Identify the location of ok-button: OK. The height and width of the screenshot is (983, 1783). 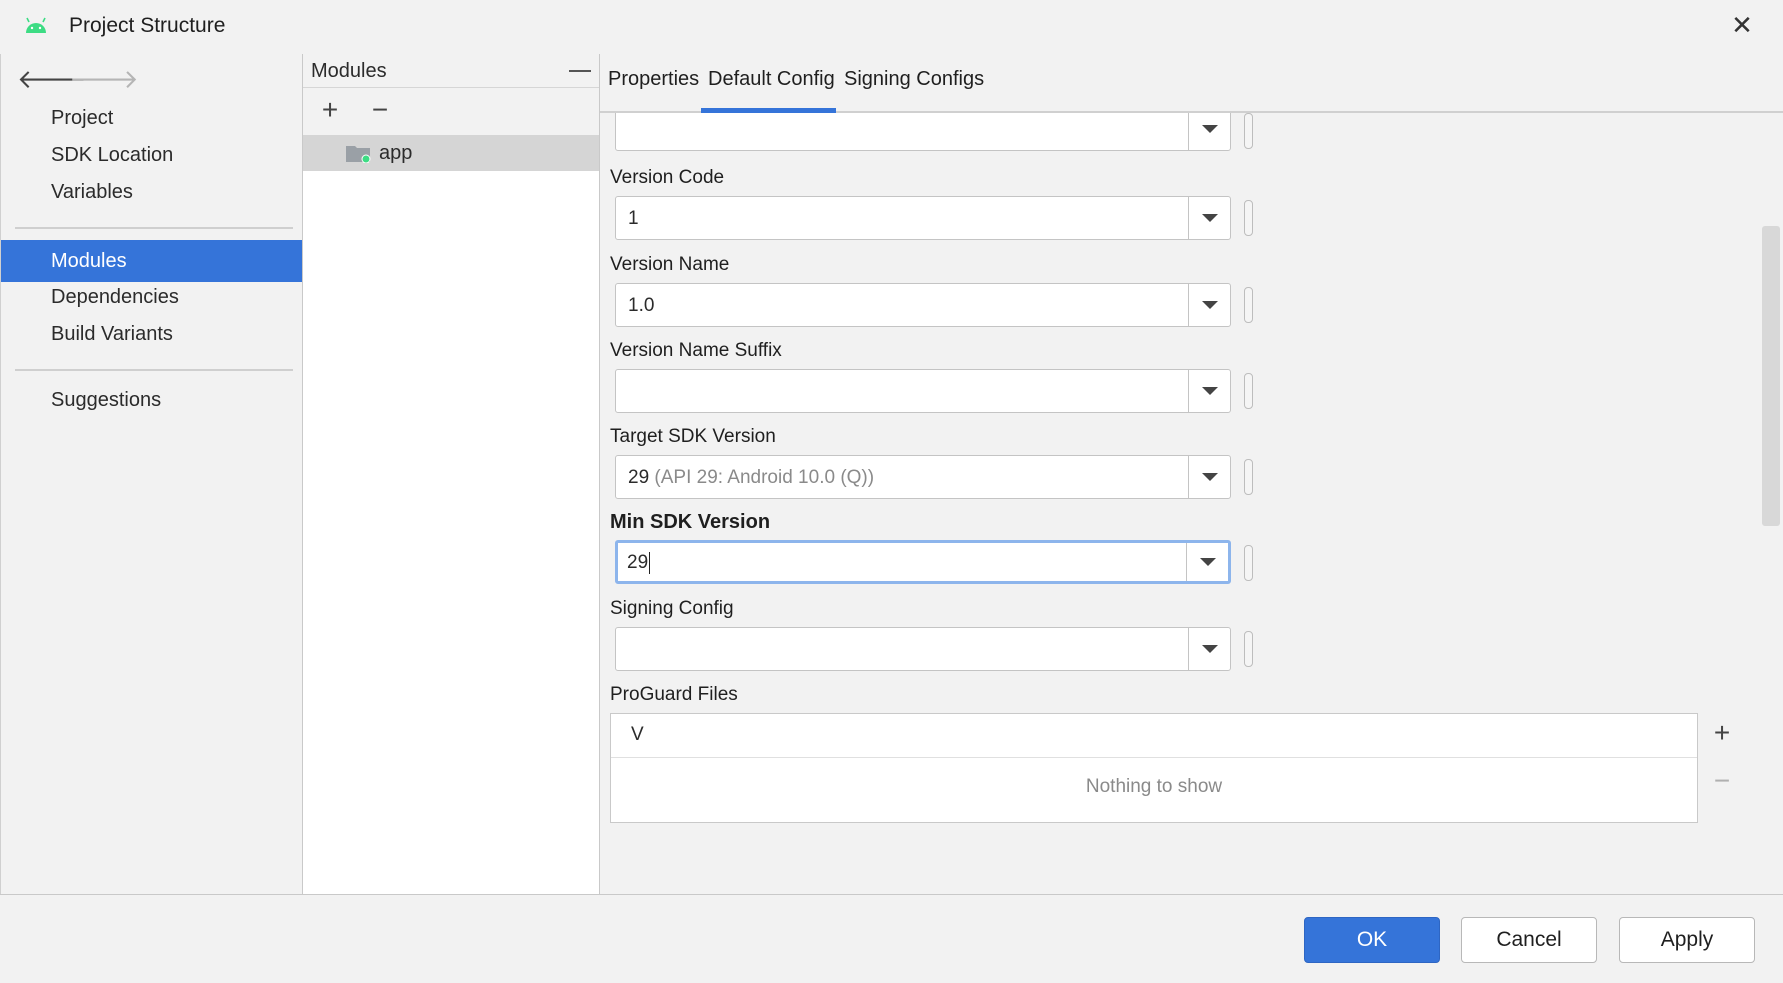
(1372, 940).